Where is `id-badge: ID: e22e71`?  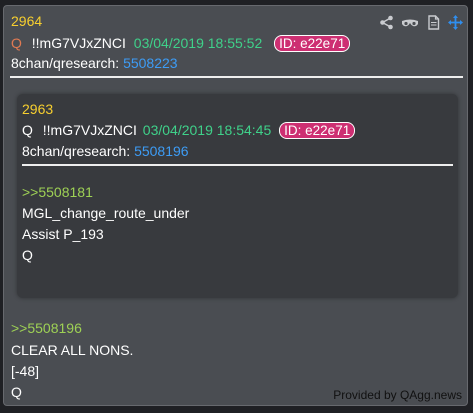
id-badge: ID: e22e71 is located at coordinates (312, 43).